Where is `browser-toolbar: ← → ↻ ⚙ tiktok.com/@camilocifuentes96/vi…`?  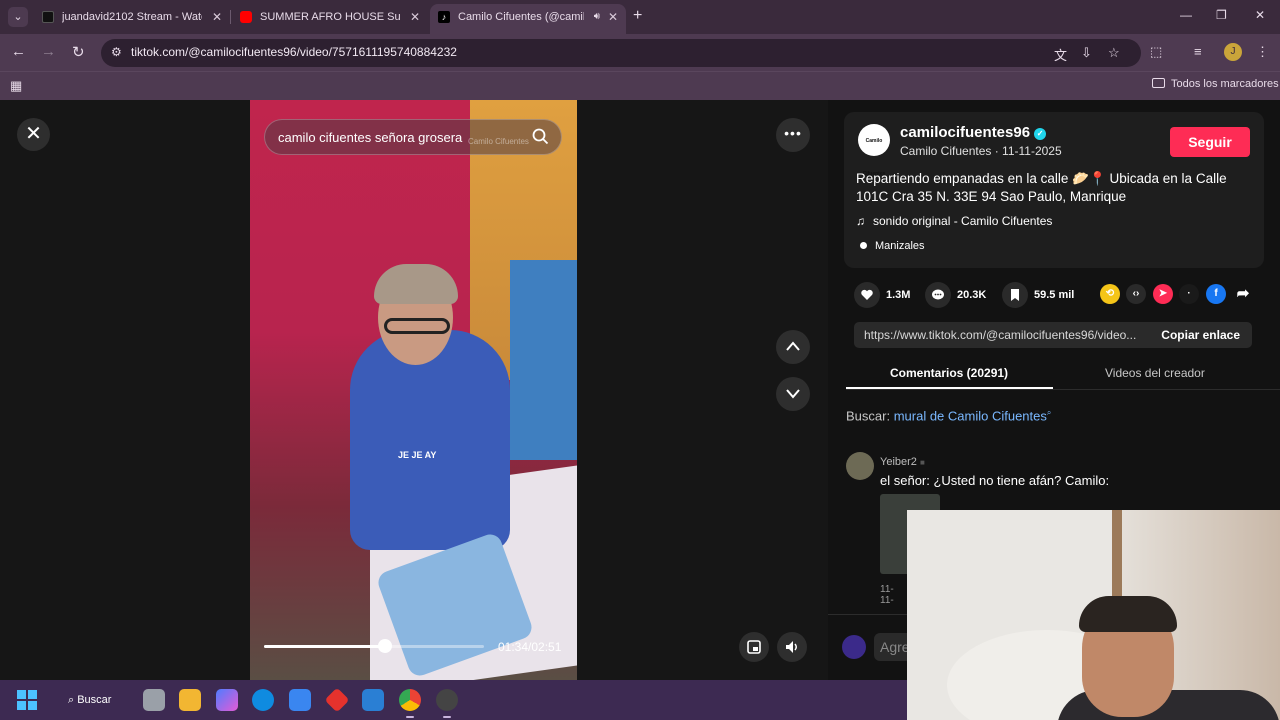
browser-toolbar: ← → ↻ ⚙ tiktok.com/@camilocifuentes96/vi… is located at coordinates (640, 52).